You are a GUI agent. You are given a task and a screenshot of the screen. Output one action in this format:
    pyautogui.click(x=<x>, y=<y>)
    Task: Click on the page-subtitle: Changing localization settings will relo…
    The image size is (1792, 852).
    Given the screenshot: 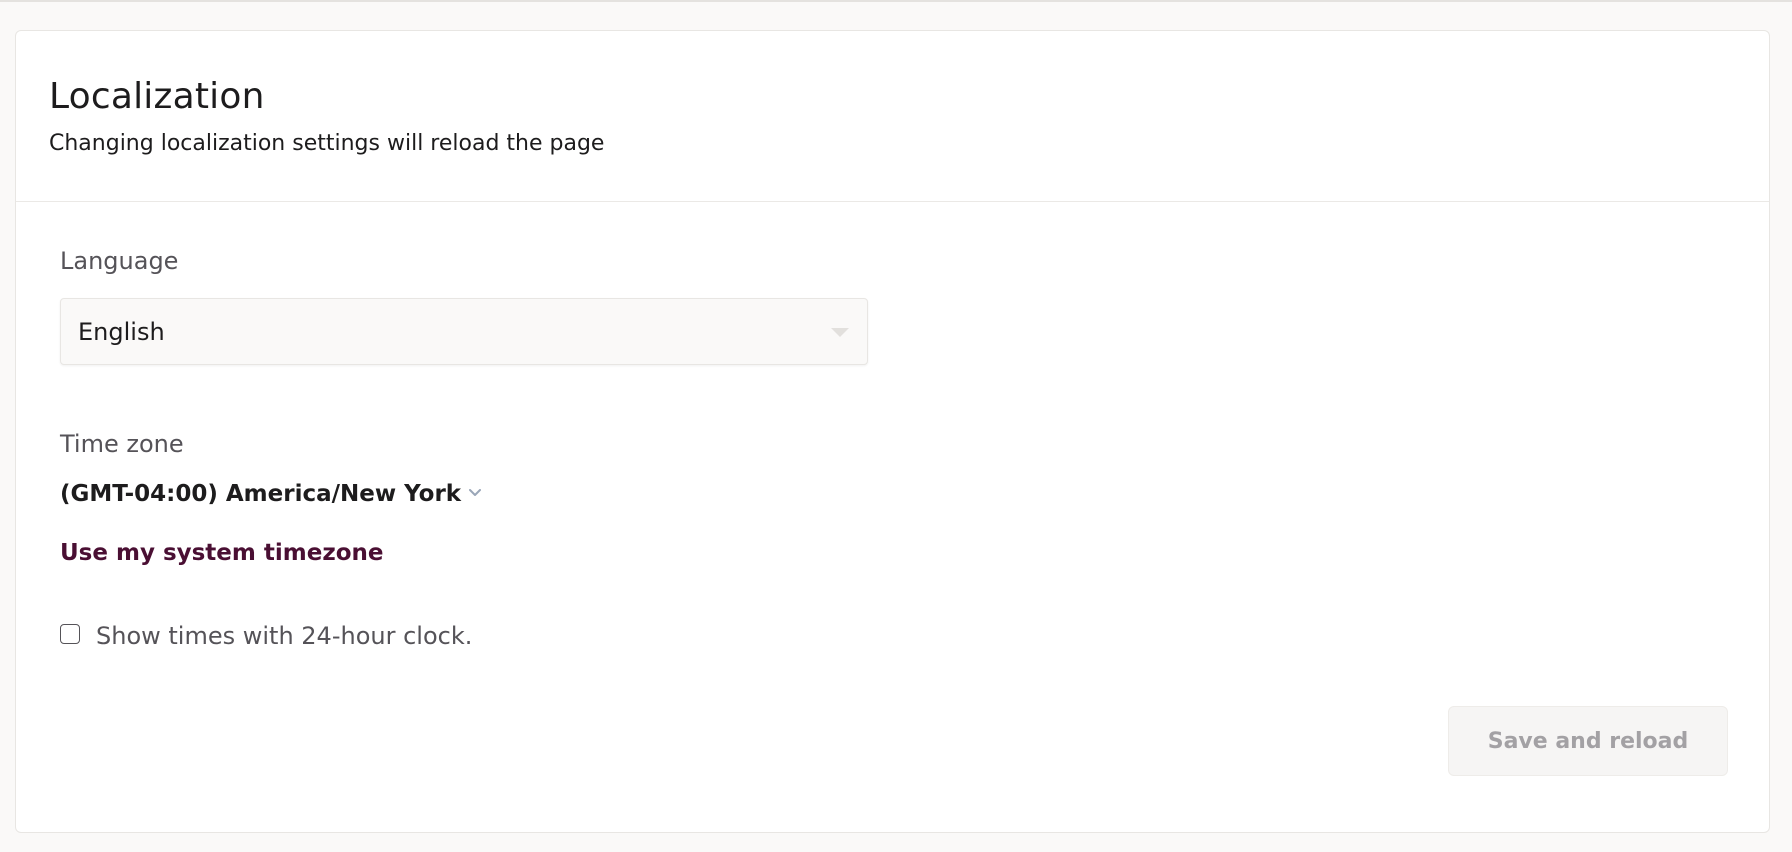 What is the action you would take?
    pyautogui.click(x=327, y=144)
    